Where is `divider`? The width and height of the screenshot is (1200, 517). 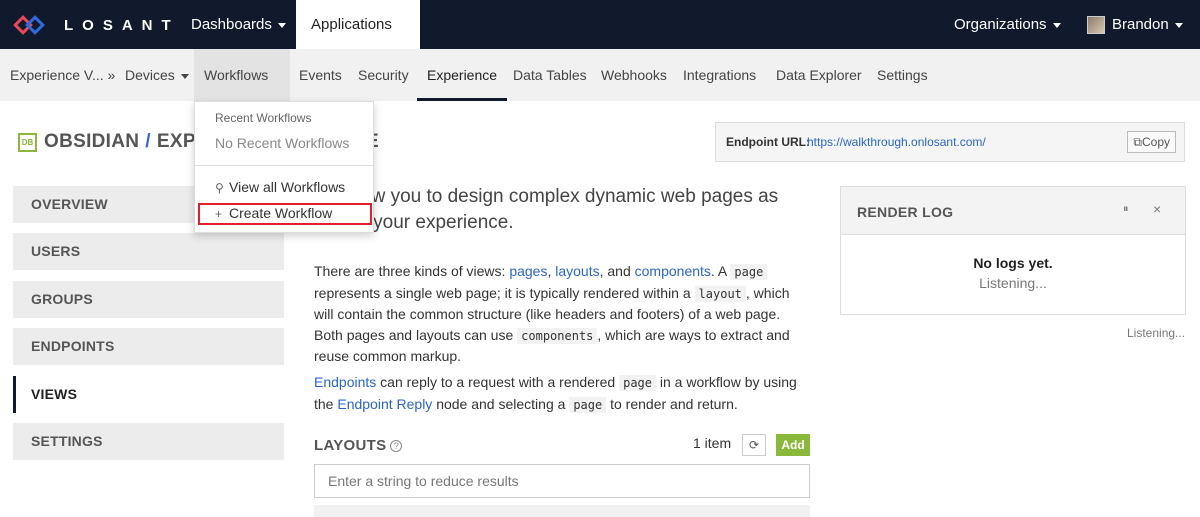
divider is located at coordinates (284, 165).